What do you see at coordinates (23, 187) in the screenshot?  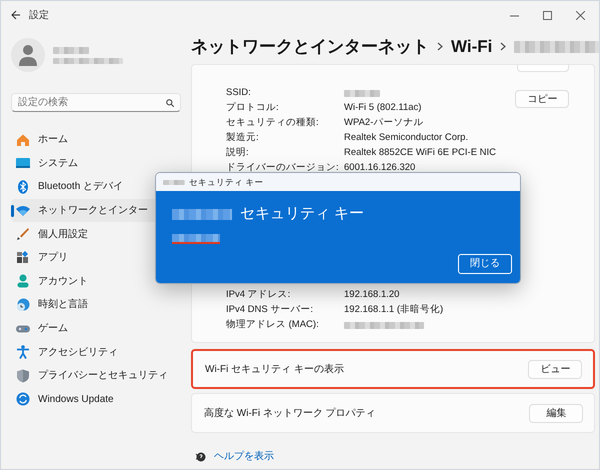 I see `bluetooth-icon` at bounding box center [23, 187].